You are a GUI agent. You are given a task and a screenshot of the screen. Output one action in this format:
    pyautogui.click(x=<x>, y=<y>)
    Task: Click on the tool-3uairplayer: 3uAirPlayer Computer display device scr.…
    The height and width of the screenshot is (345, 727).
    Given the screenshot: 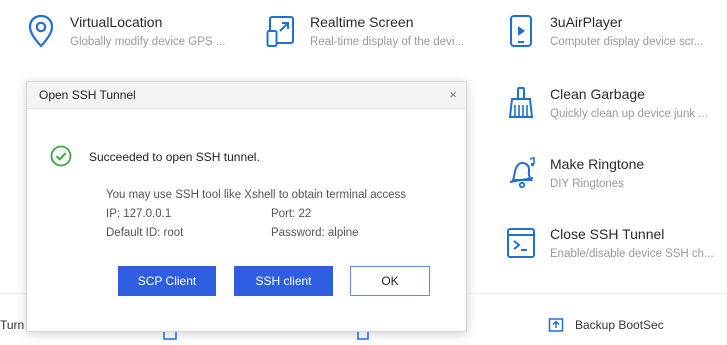 What is the action you would take?
    pyautogui.click(x=616, y=39)
    